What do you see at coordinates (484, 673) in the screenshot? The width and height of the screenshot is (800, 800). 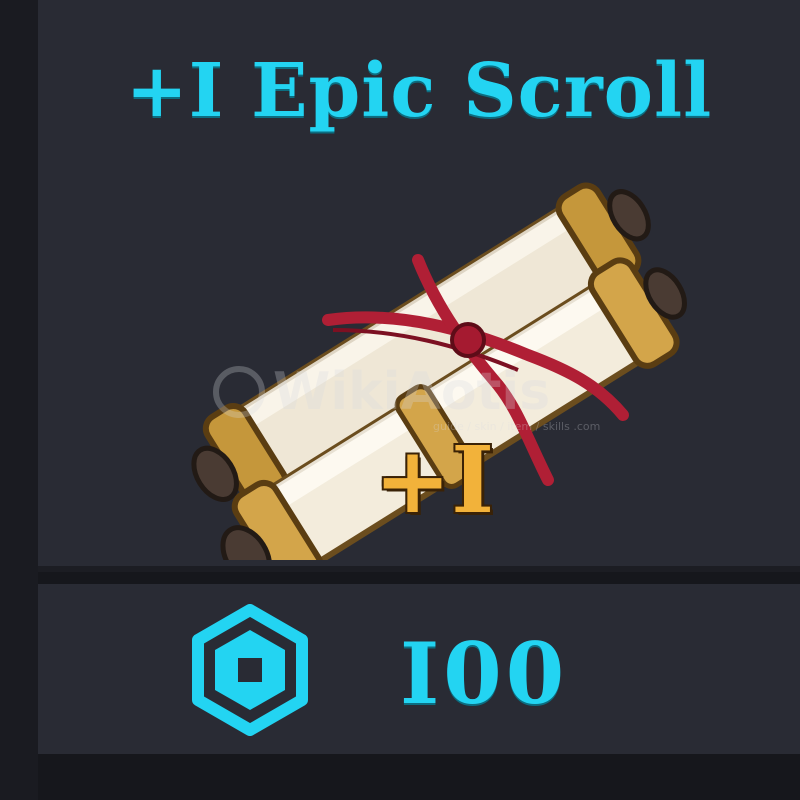 I see `price-amount: I00` at bounding box center [484, 673].